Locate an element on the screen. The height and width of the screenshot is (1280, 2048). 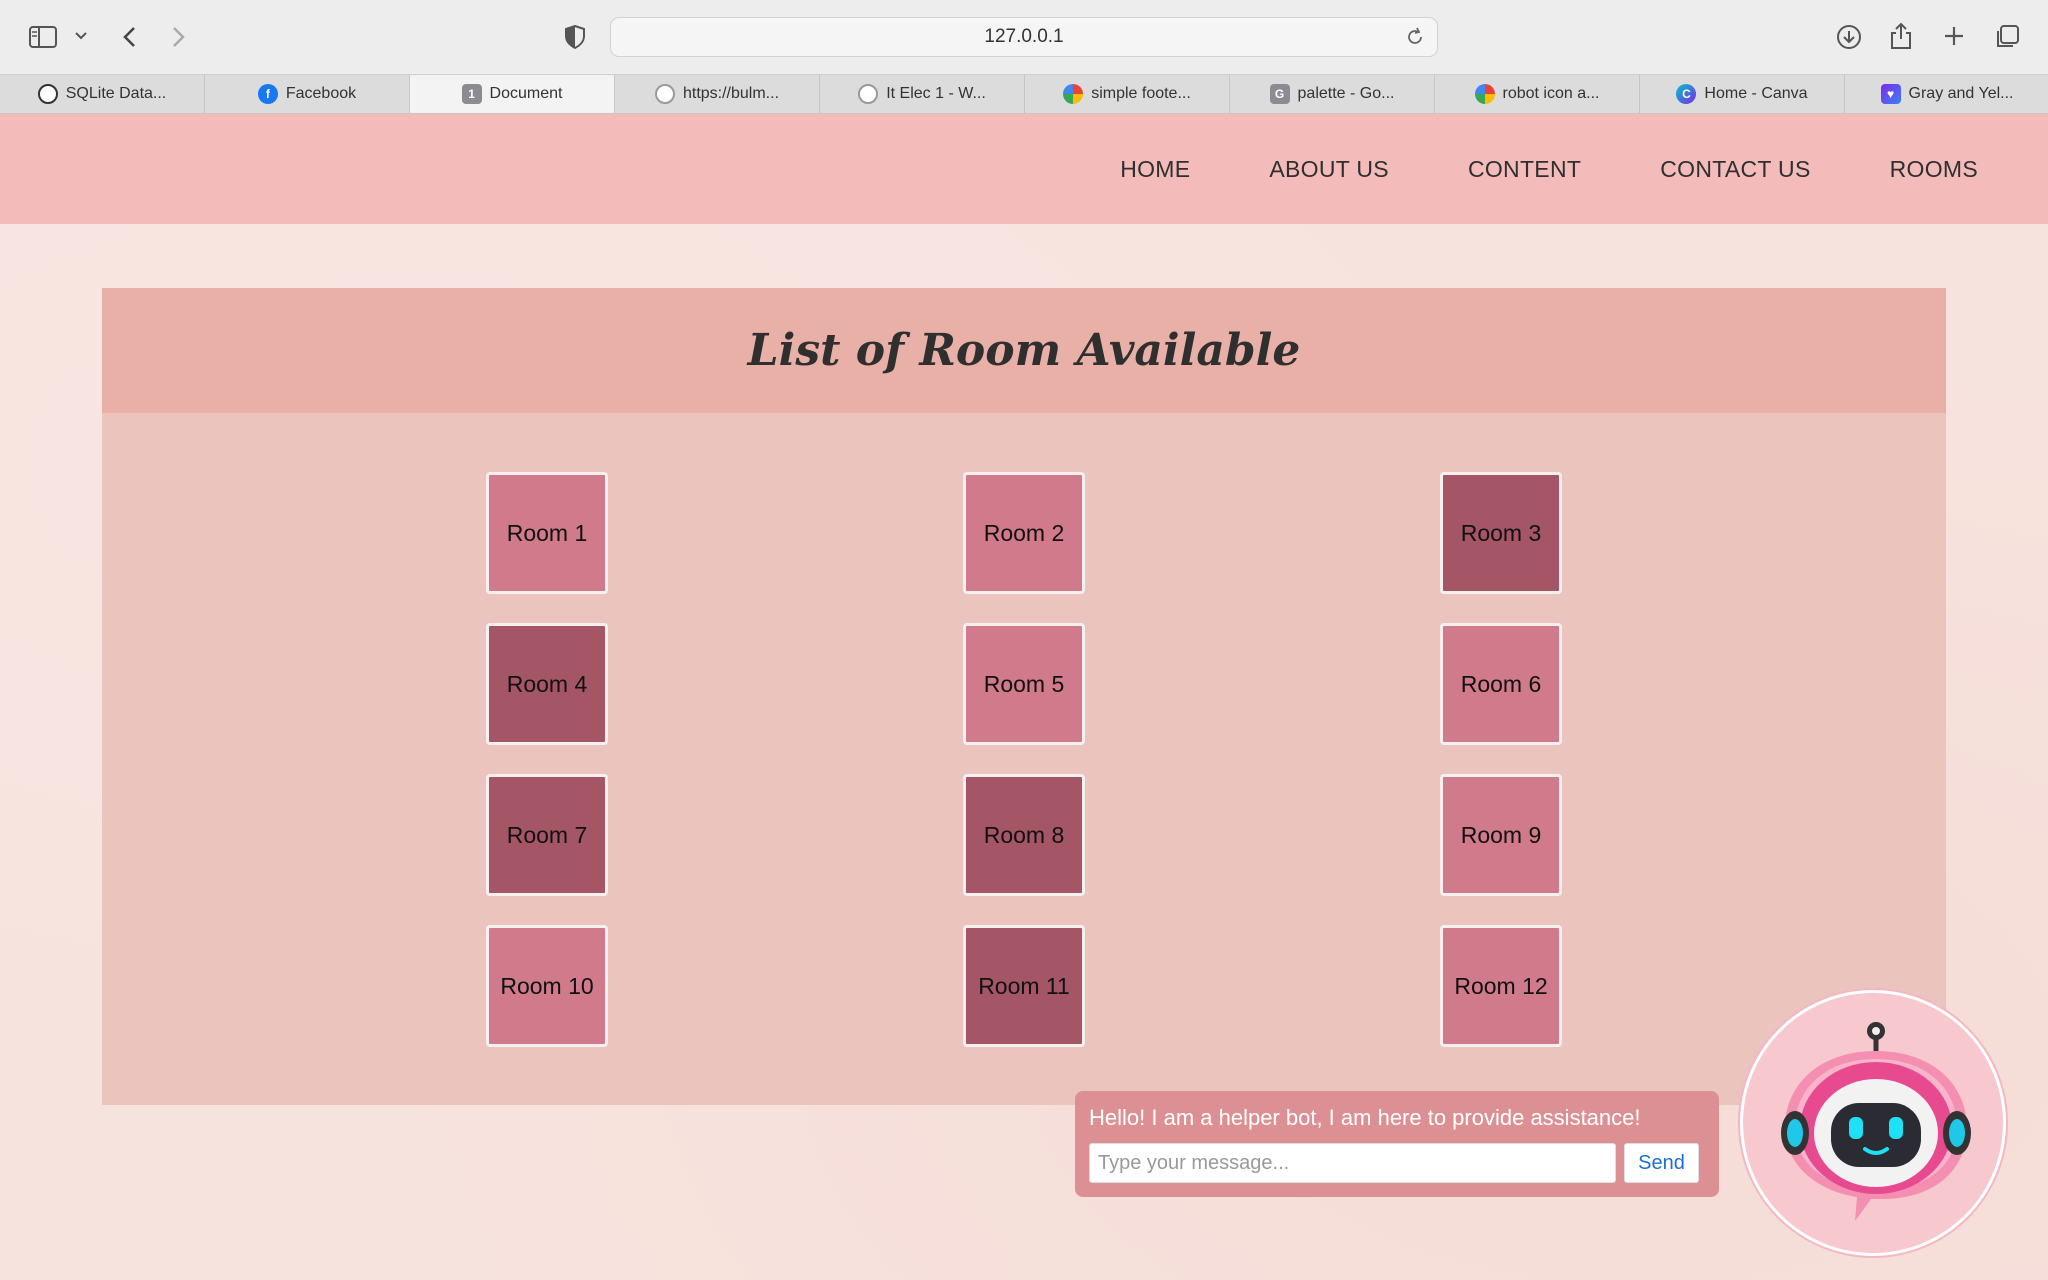
tab-label: Document is located at coordinates (526, 93).